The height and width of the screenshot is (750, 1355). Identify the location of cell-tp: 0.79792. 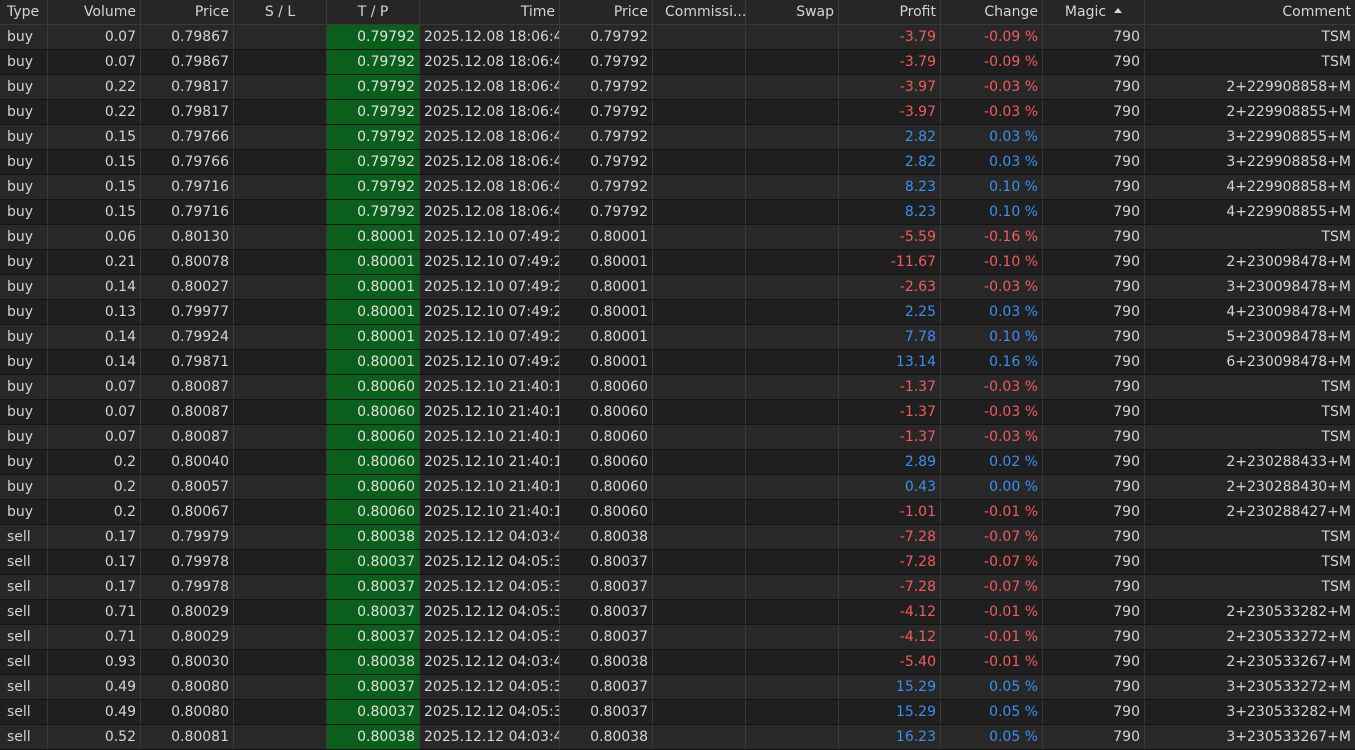
(373, 112).